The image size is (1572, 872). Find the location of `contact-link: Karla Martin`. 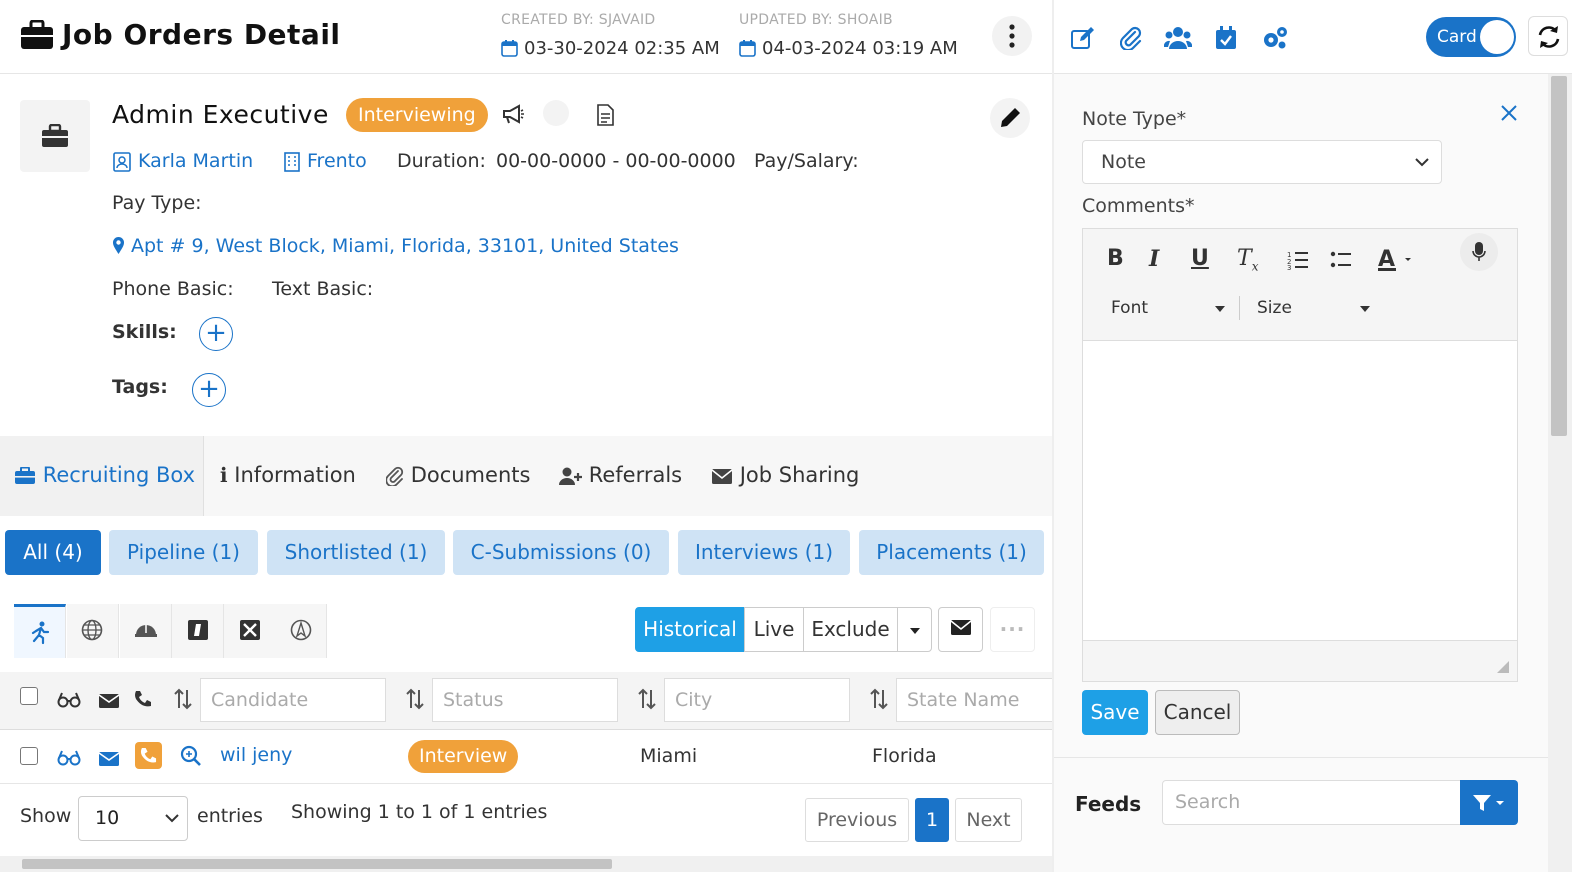

contact-link: Karla Martin is located at coordinates (195, 161).